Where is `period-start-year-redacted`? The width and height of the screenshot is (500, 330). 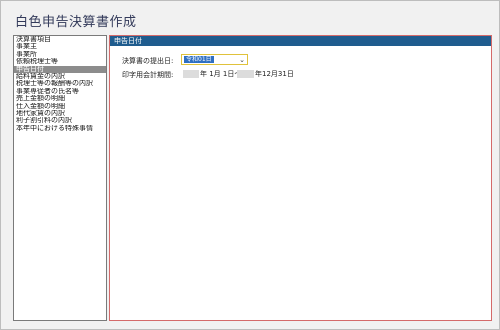
period-start-year-redacted is located at coordinates (191, 74).